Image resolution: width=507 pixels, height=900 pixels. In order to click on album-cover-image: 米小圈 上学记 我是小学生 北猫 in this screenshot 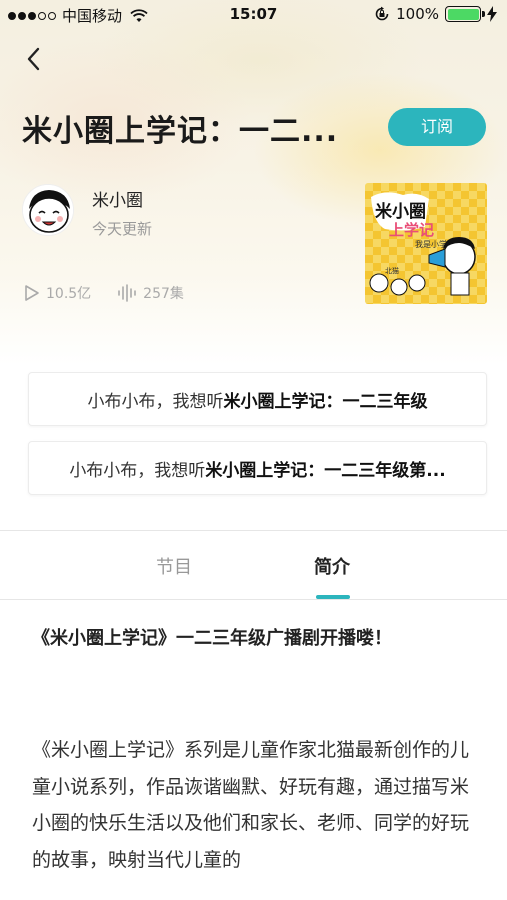, I will do `click(426, 243)`.